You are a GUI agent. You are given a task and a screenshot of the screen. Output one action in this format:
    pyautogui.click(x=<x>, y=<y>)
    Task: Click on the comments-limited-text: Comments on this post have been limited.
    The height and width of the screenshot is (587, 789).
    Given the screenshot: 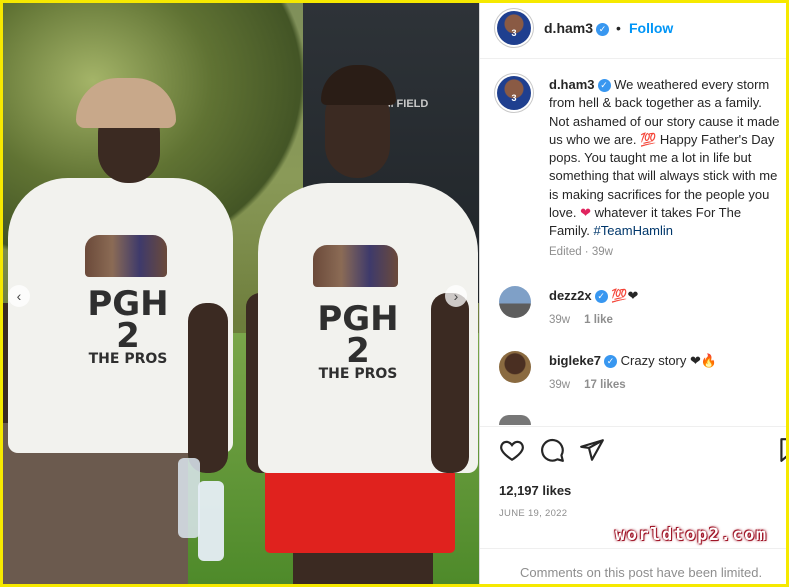 What is the action you would take?
    pyautogui.click(x=641, y=572)
    